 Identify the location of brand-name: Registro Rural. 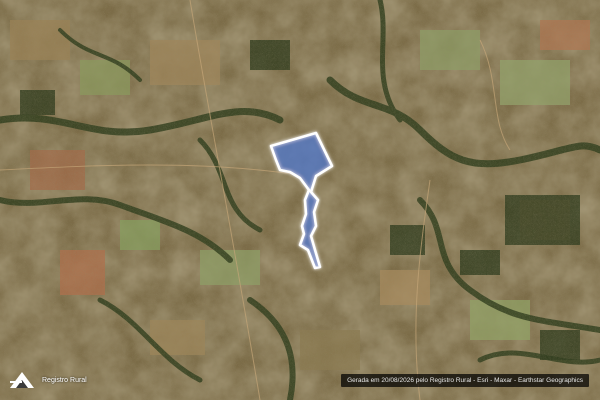
(64, 380).